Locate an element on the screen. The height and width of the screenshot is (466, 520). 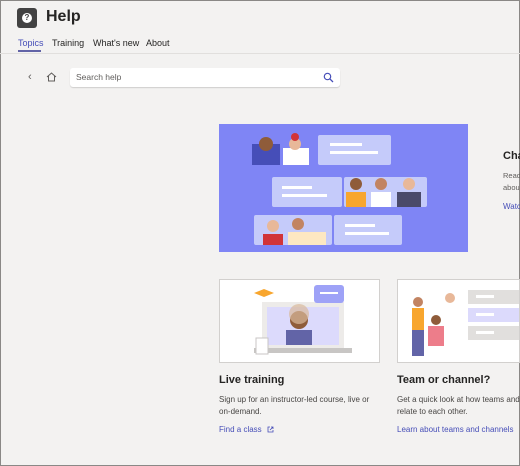
live-training-title: Live training is located at coordinates (252, 380).